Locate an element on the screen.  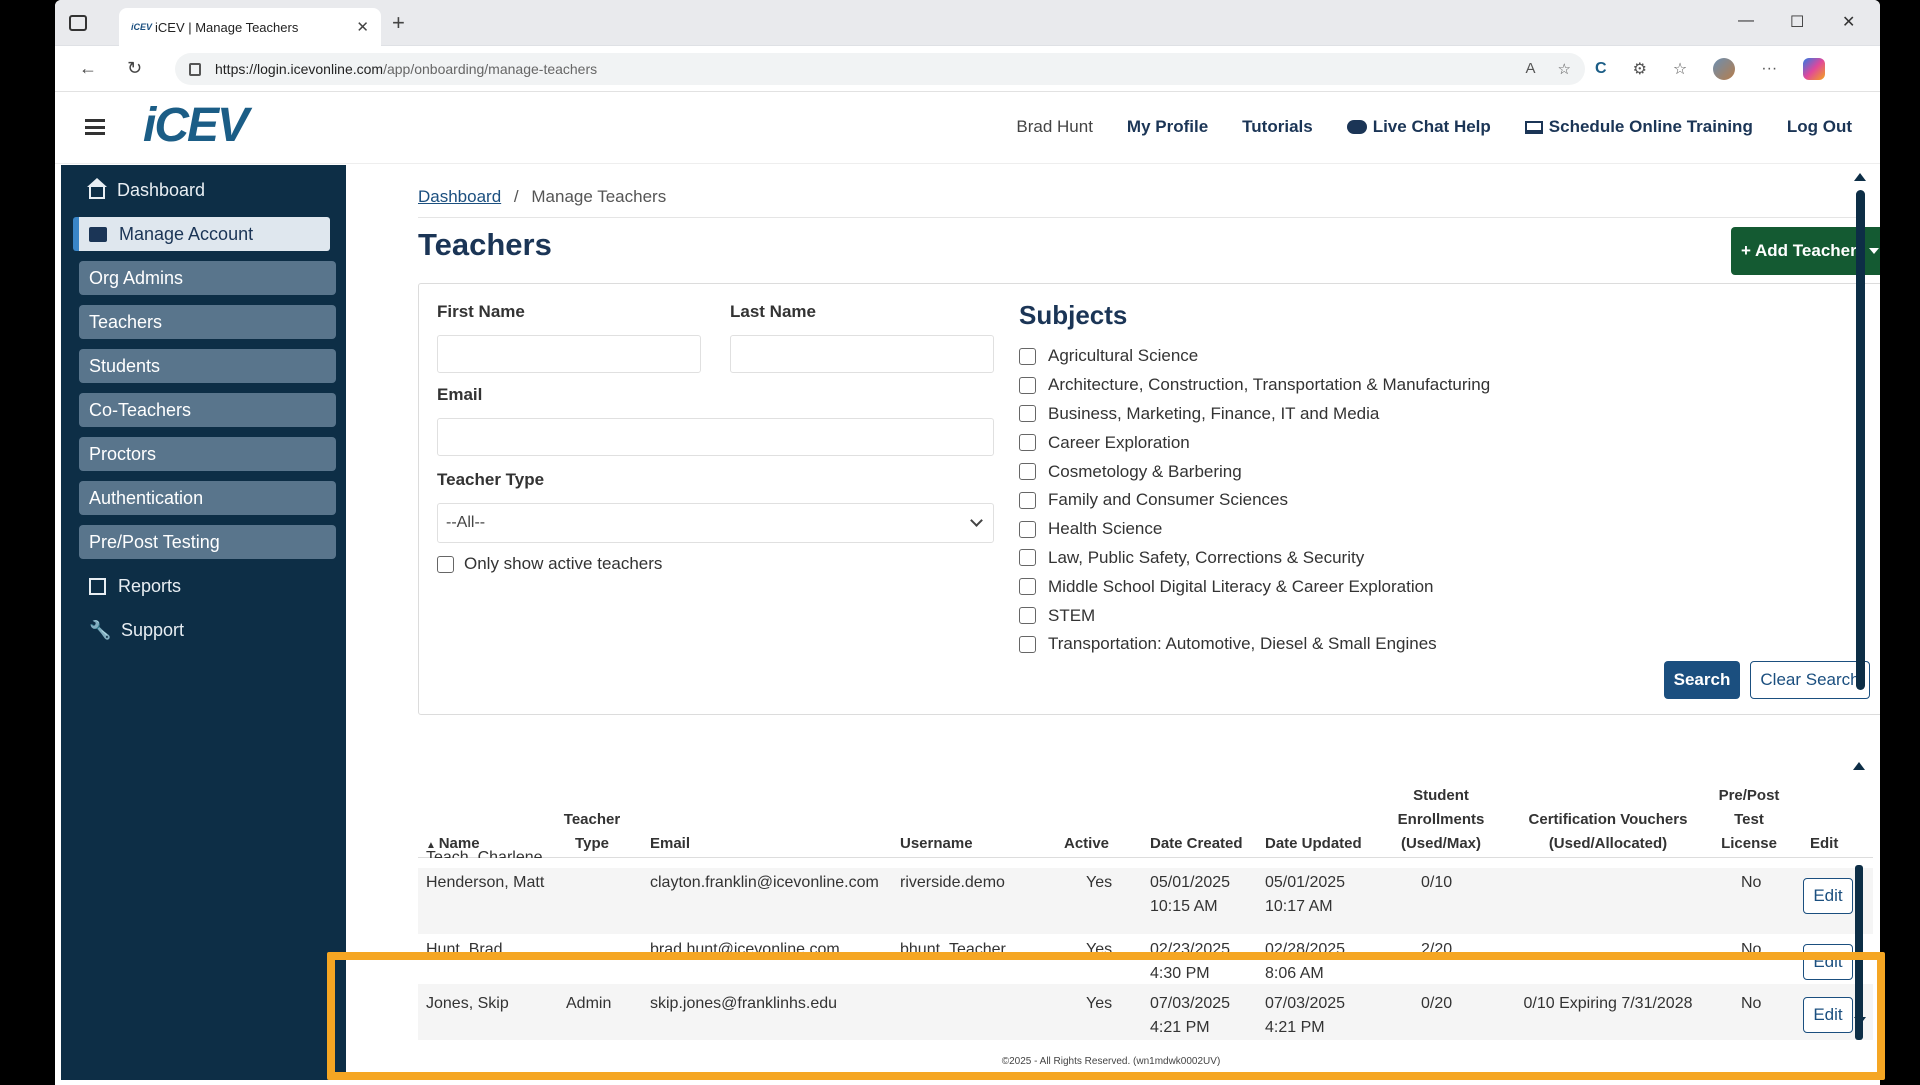
copilot-icon is located at coordinates (1814, 69).